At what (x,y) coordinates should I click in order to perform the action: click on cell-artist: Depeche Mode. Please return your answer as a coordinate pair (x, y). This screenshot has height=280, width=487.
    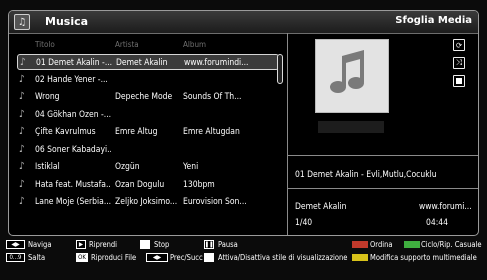
    Looking at the image, I should click on (144, 97).